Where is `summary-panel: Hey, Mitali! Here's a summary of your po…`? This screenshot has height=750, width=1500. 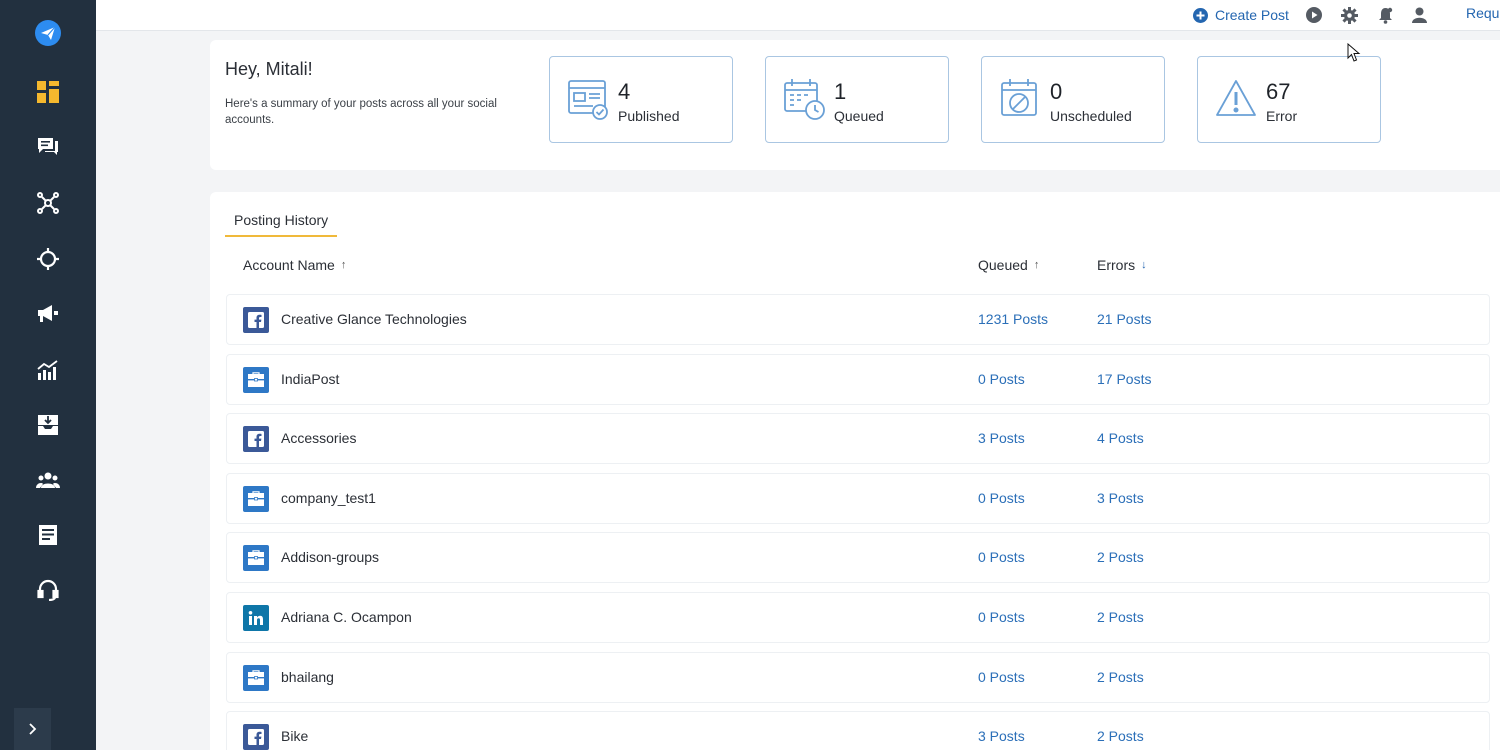
summary-panel: Hey, Mitali! Here's a summary of your po… is located at coordinates (855, 105).